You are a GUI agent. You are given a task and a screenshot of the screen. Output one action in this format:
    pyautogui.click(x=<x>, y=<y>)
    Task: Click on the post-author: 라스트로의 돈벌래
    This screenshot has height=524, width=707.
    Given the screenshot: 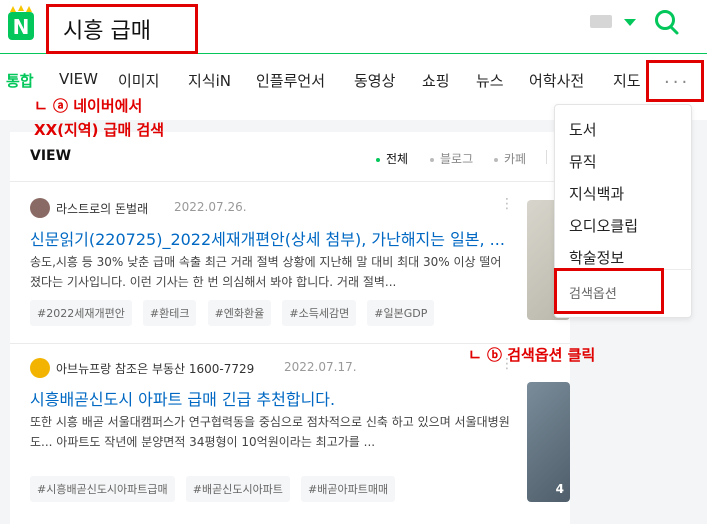 What is the action you would take?
    pyautogui.click(x=102, y=208)
    